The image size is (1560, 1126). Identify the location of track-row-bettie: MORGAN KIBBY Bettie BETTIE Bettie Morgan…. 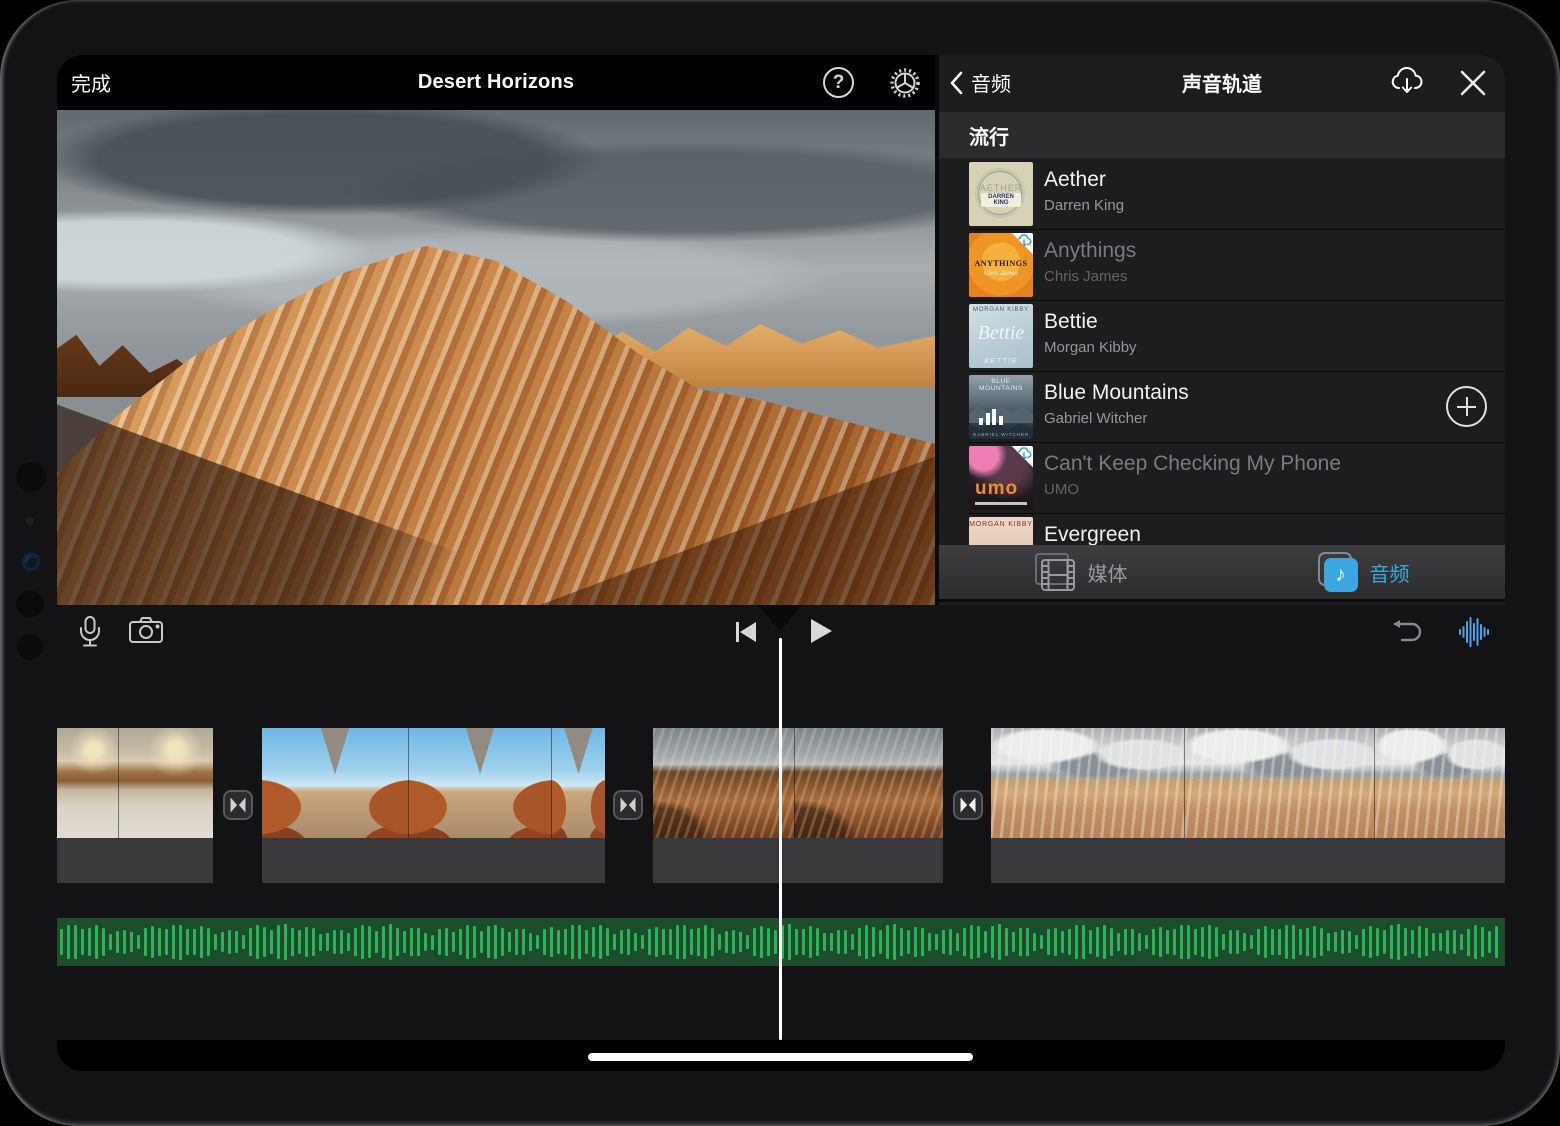
(1222, 335).